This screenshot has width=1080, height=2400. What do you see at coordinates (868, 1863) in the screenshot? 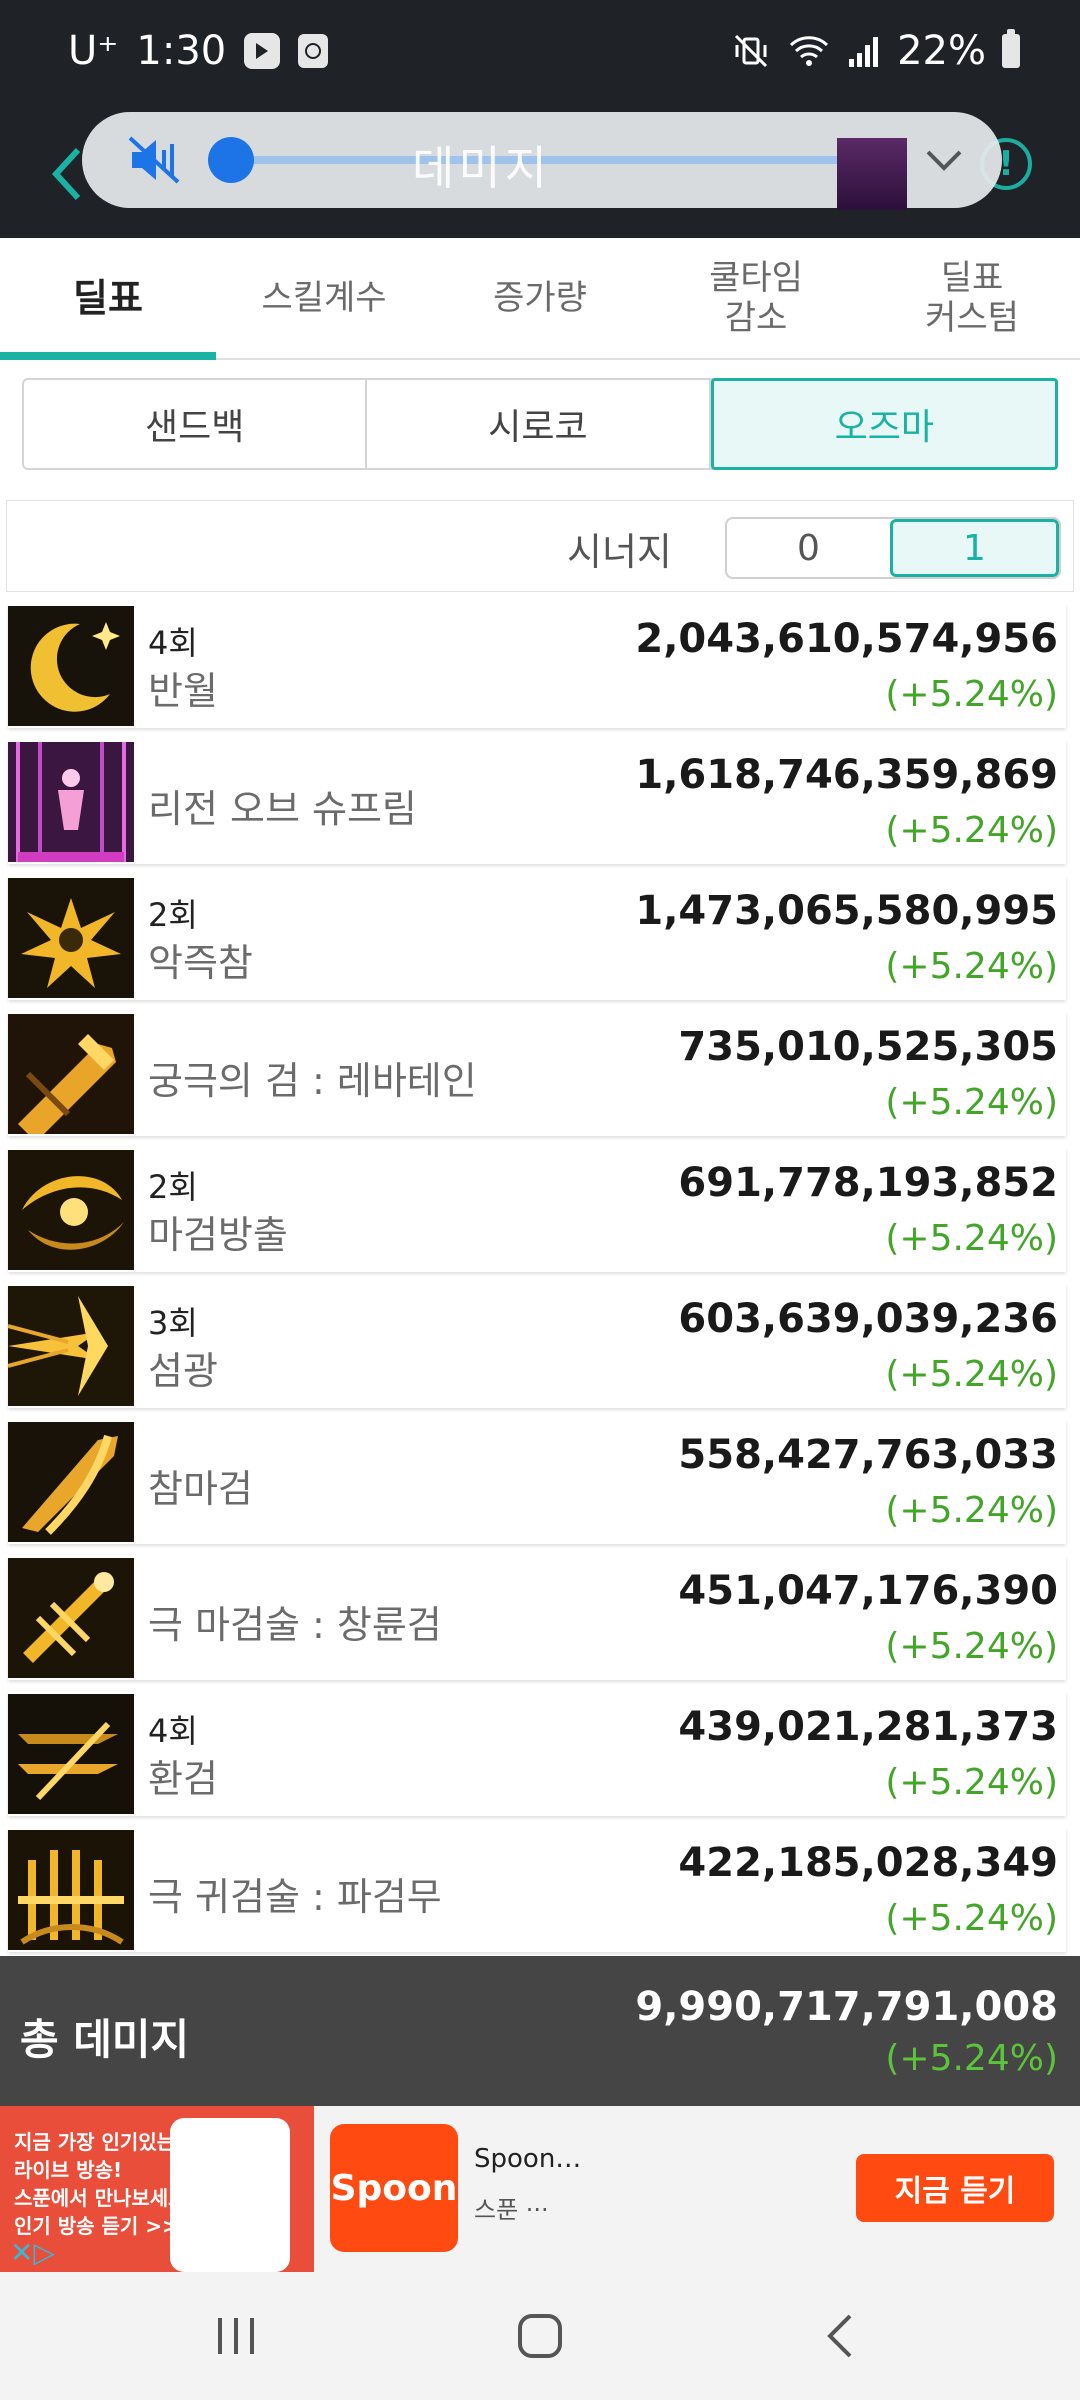
I see `skill-damage: 422,185,028,349` at bounding box center [868, 1863].